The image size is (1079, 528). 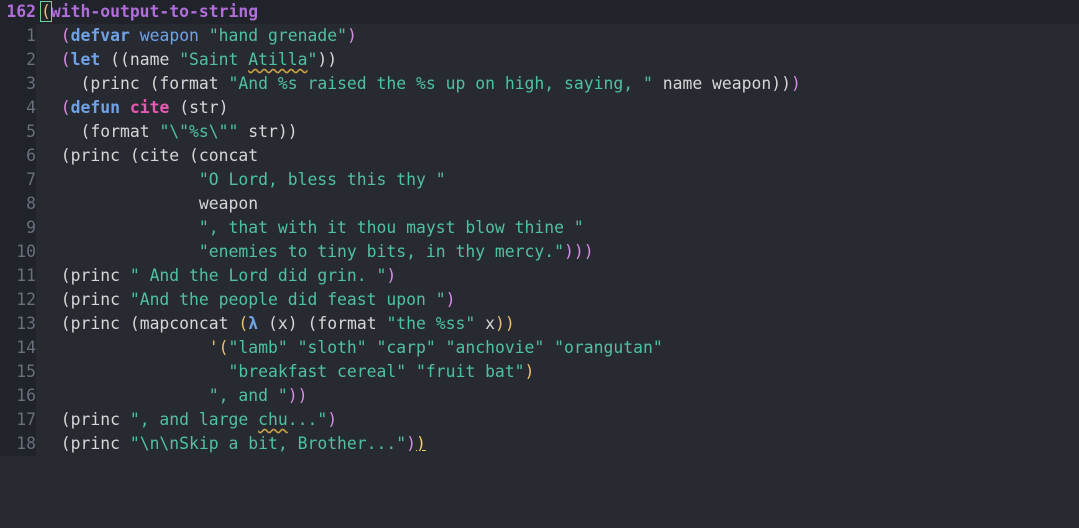 I want to click on spelling-warning: Atilla, so click(x=278, y=59).